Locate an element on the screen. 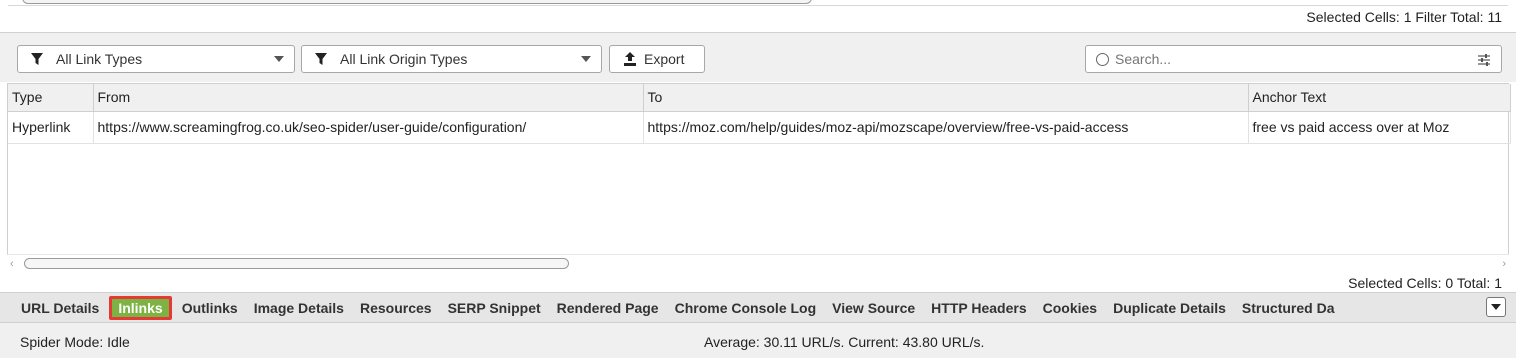 The image size is (1516, 358). search-icon is located at coordinates (1102, 59).